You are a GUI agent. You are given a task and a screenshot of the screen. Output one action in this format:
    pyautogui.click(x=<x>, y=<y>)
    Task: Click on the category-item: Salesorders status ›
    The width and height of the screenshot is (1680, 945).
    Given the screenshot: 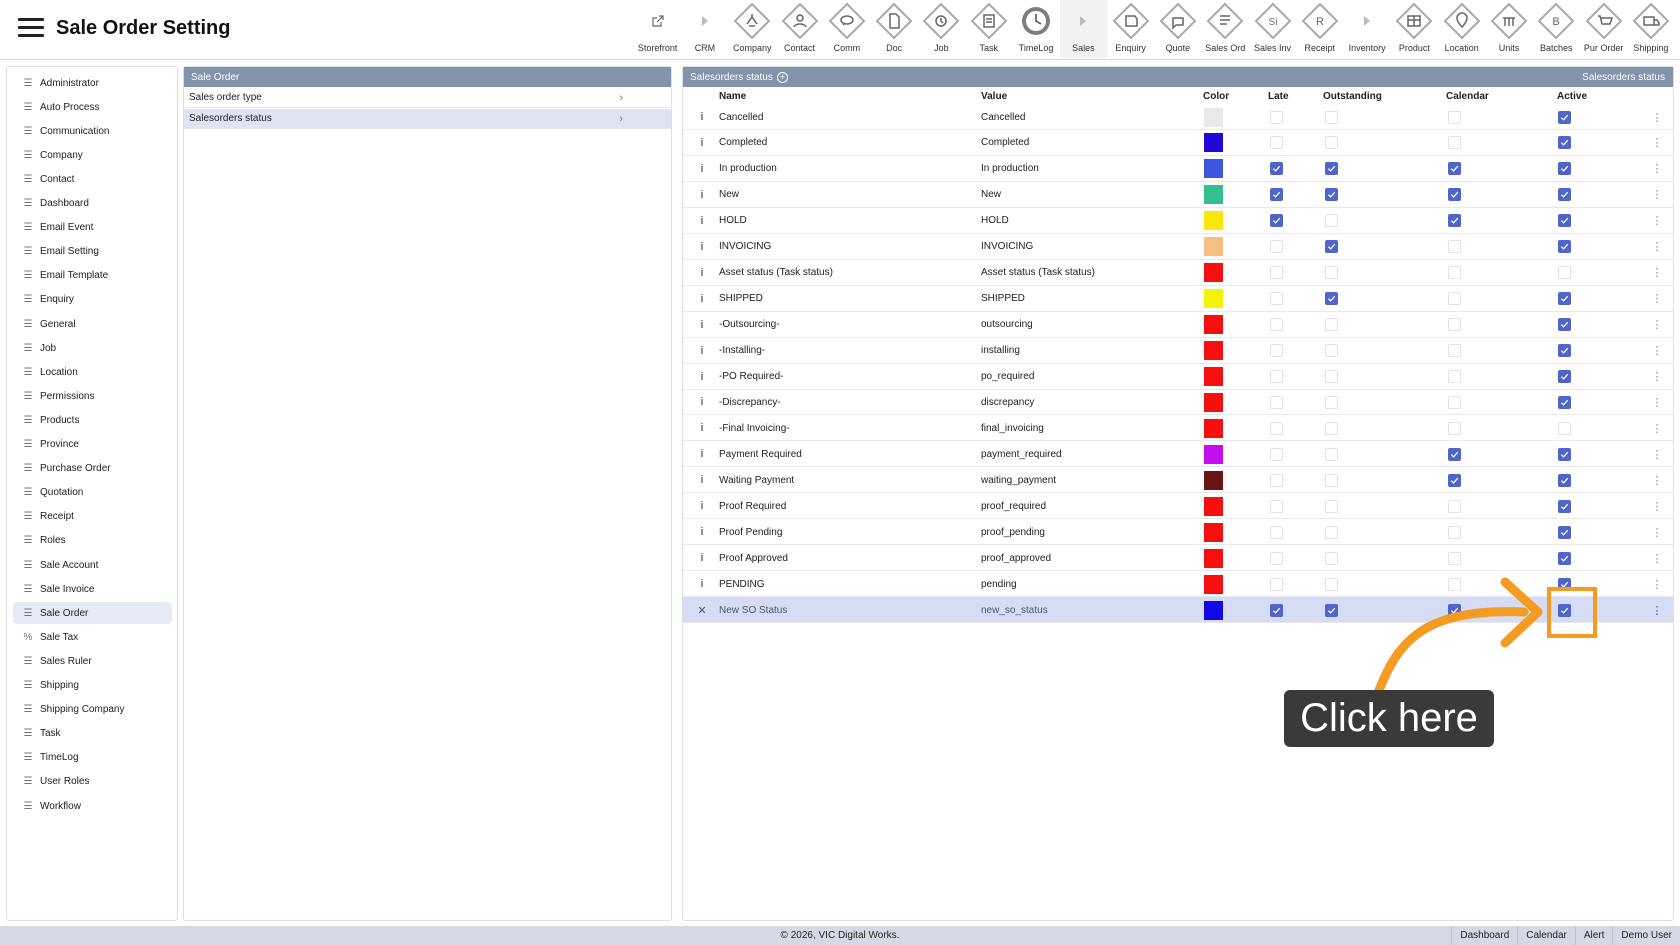 What is the action you would take?
    pyautogui.click(x=427, y=119)
    